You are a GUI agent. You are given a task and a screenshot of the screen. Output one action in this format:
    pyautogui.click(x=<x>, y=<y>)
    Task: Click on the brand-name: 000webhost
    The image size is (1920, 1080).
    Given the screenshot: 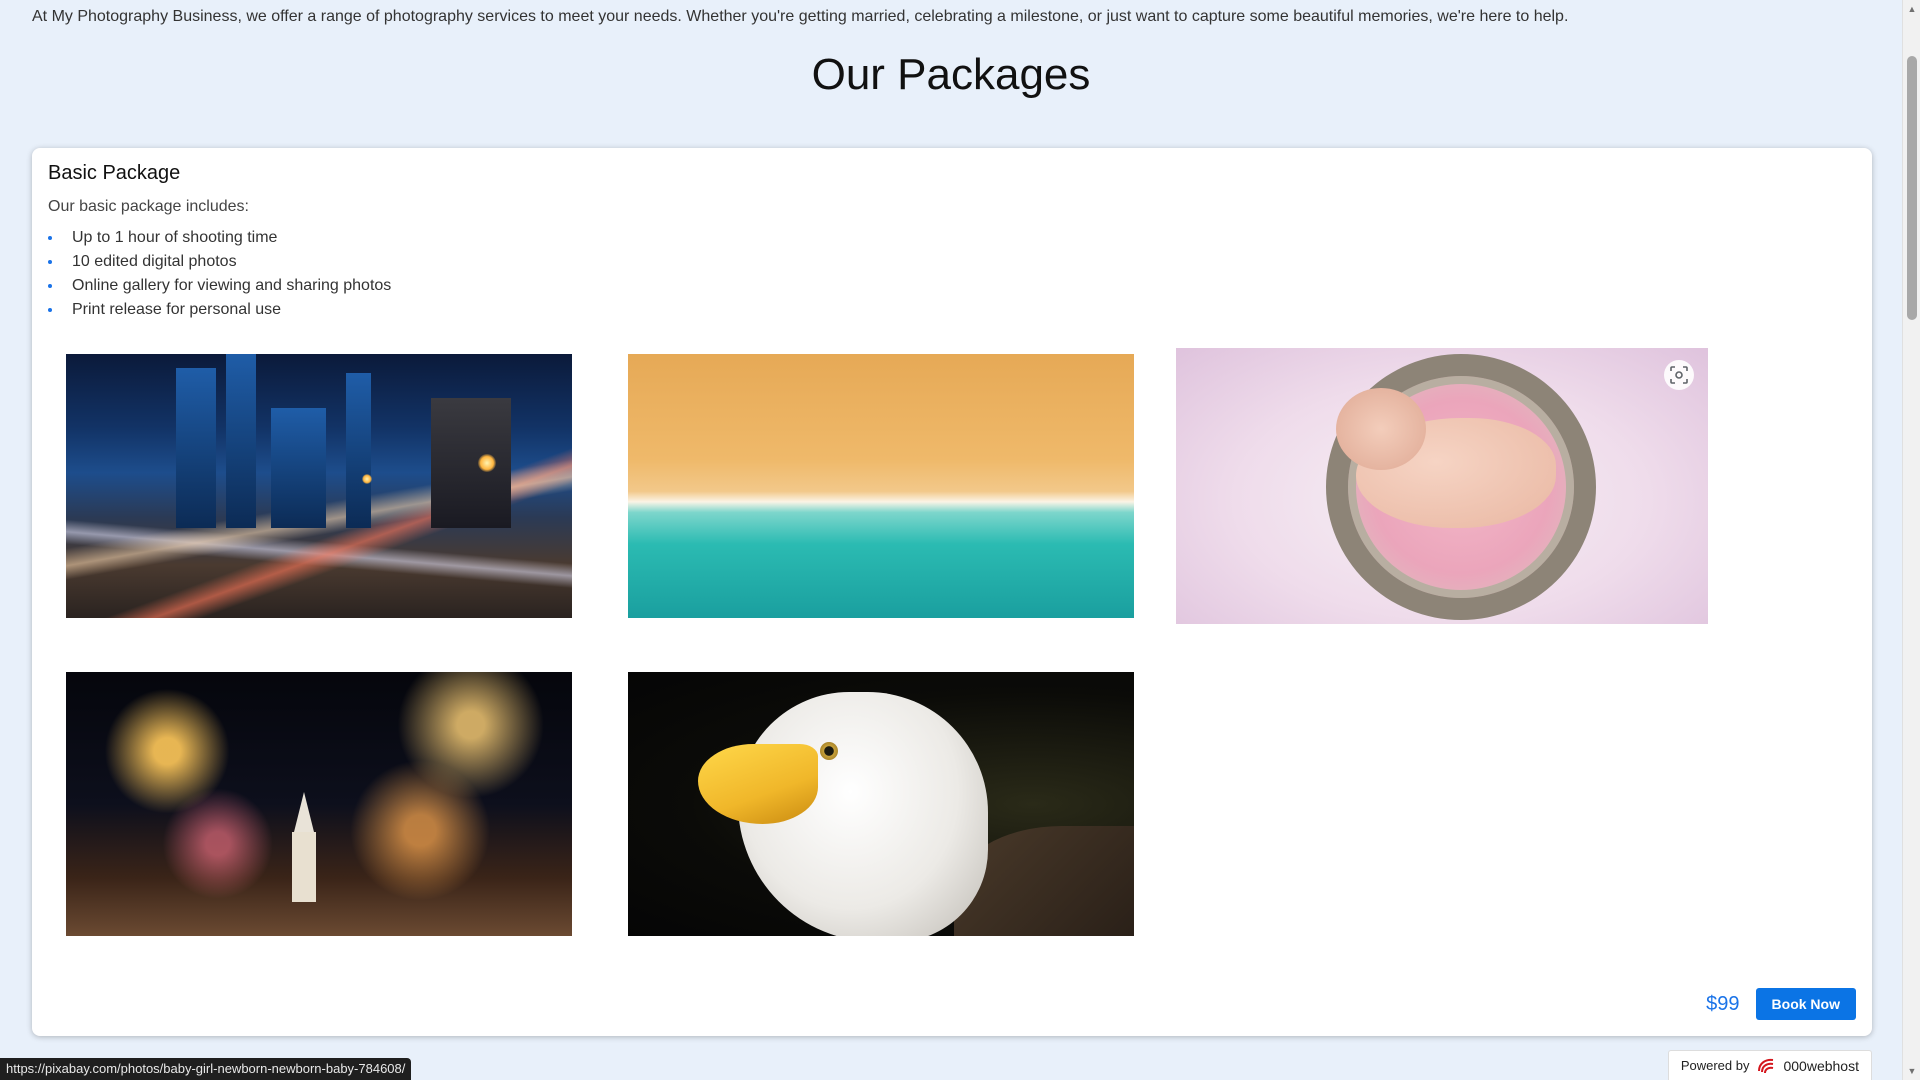 What is the action you would take?
    pyautogui.click(x=1821, y=1065)
    